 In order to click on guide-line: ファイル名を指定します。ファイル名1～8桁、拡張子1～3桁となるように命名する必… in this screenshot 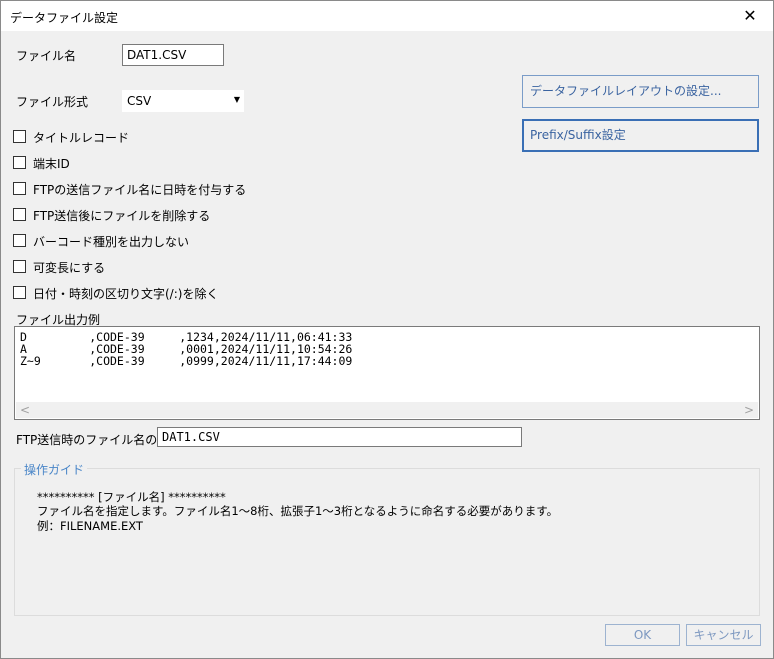, I will do `click(298, 511)`.